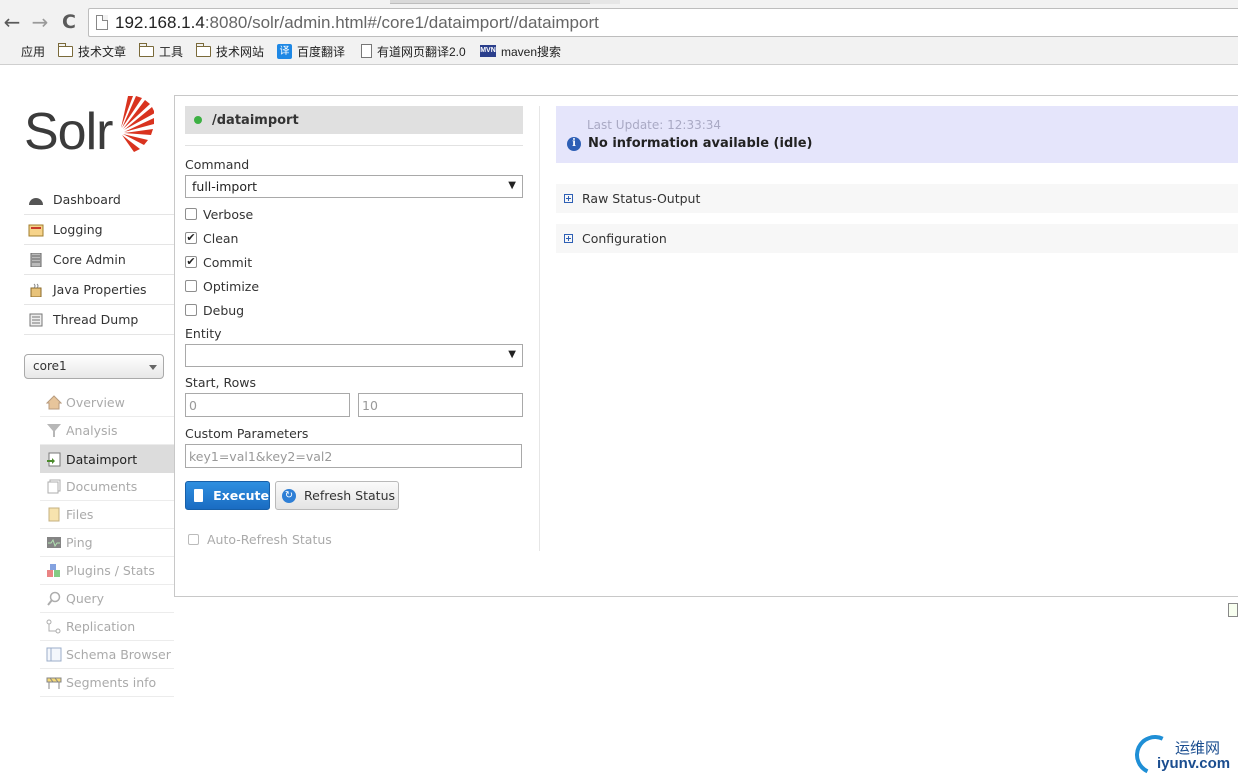 This screenshot has width=1238, height=781. I want to click on solr-logo: Solr, so click(89, 127).